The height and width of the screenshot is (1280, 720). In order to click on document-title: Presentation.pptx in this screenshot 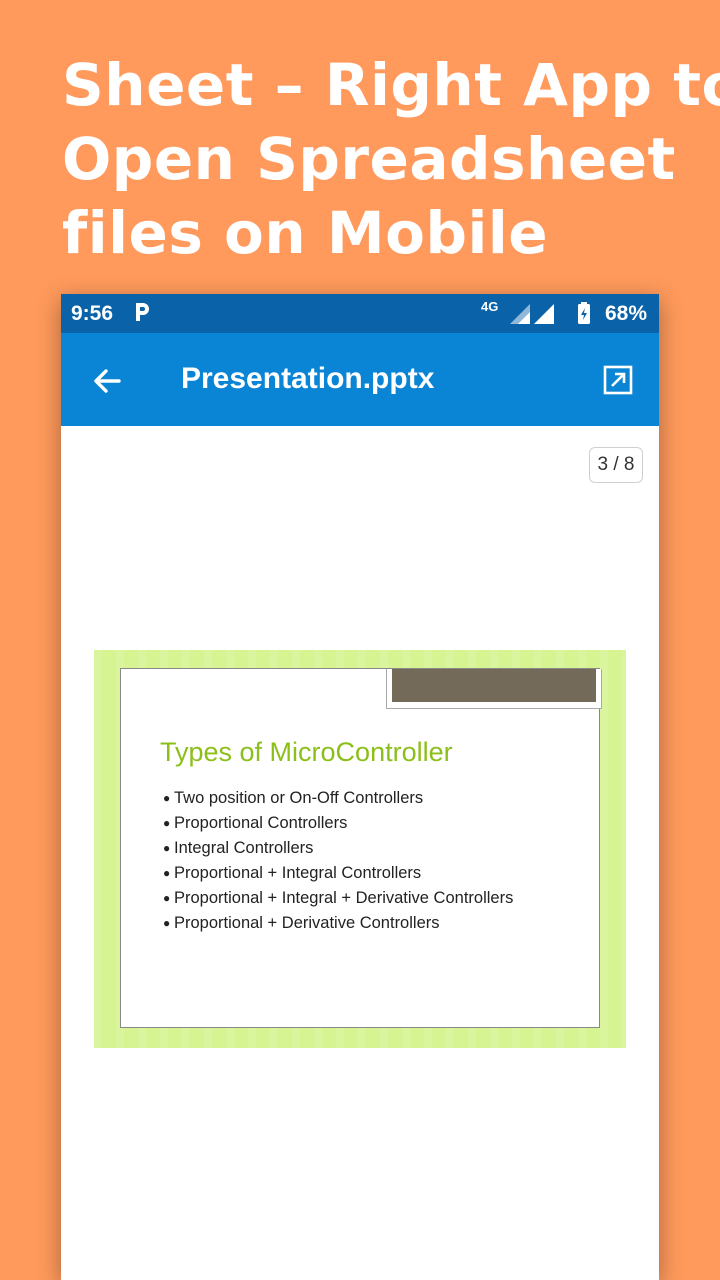, I will do `click(308, 378)`.